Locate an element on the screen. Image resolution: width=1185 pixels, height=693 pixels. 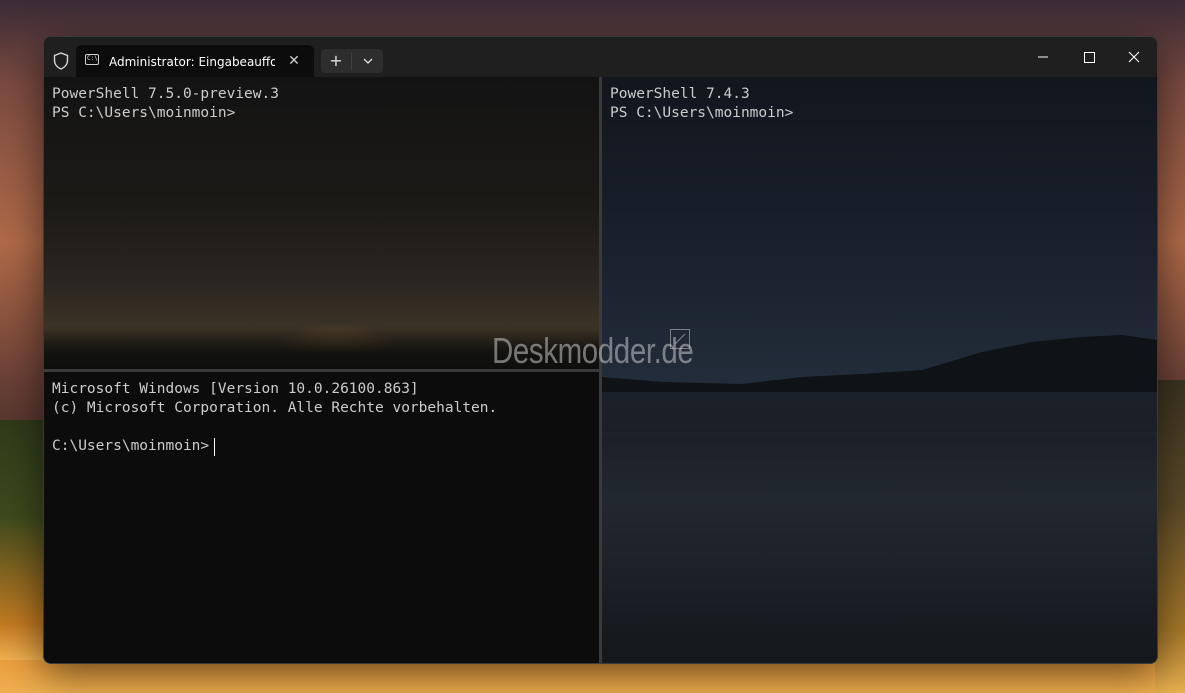
desktop-wallpaper-left is located at coordinates (22, 540).